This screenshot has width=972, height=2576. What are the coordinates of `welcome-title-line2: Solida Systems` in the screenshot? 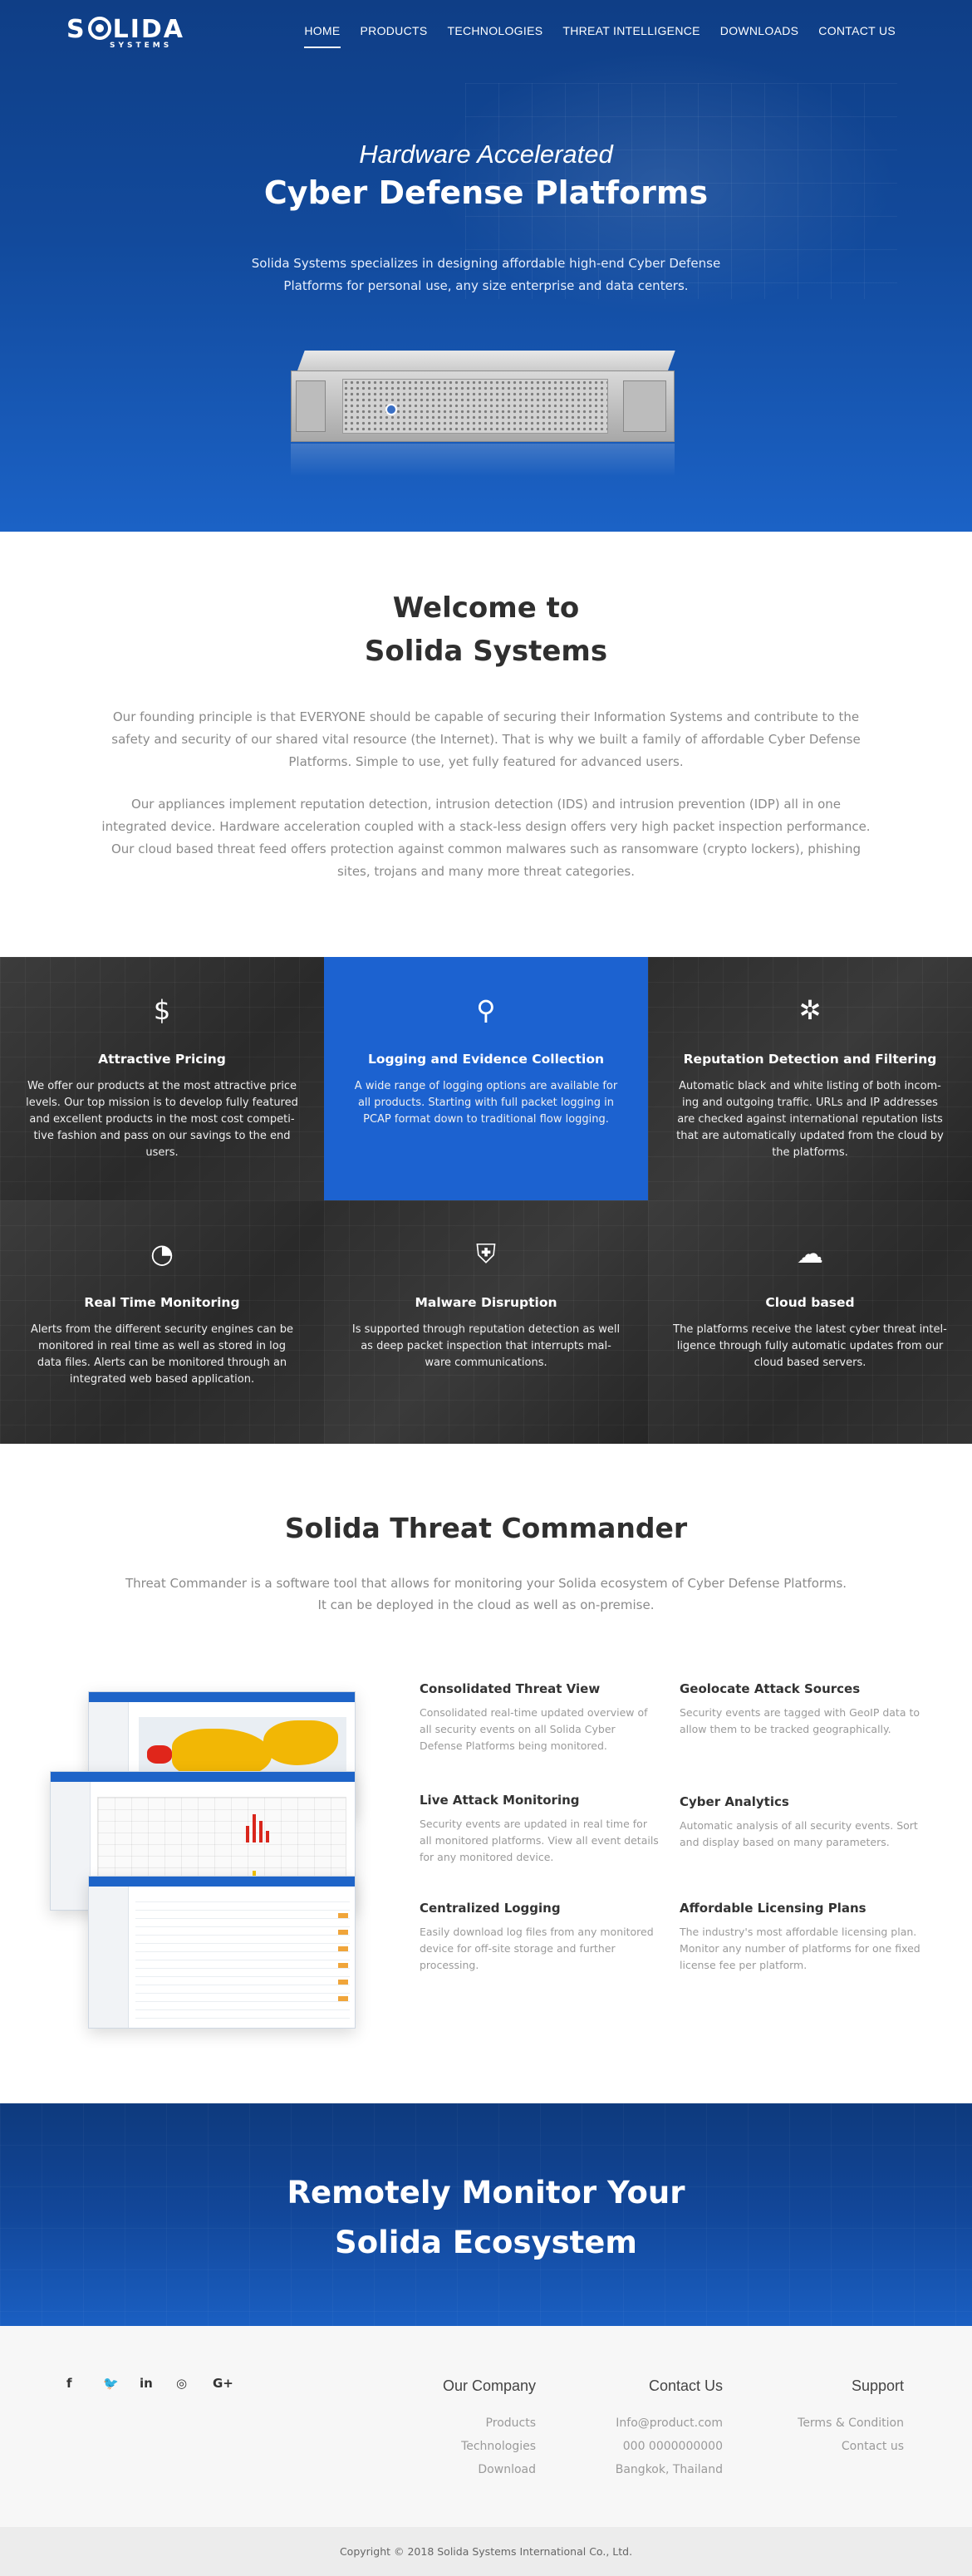 It's located at (486, 651).